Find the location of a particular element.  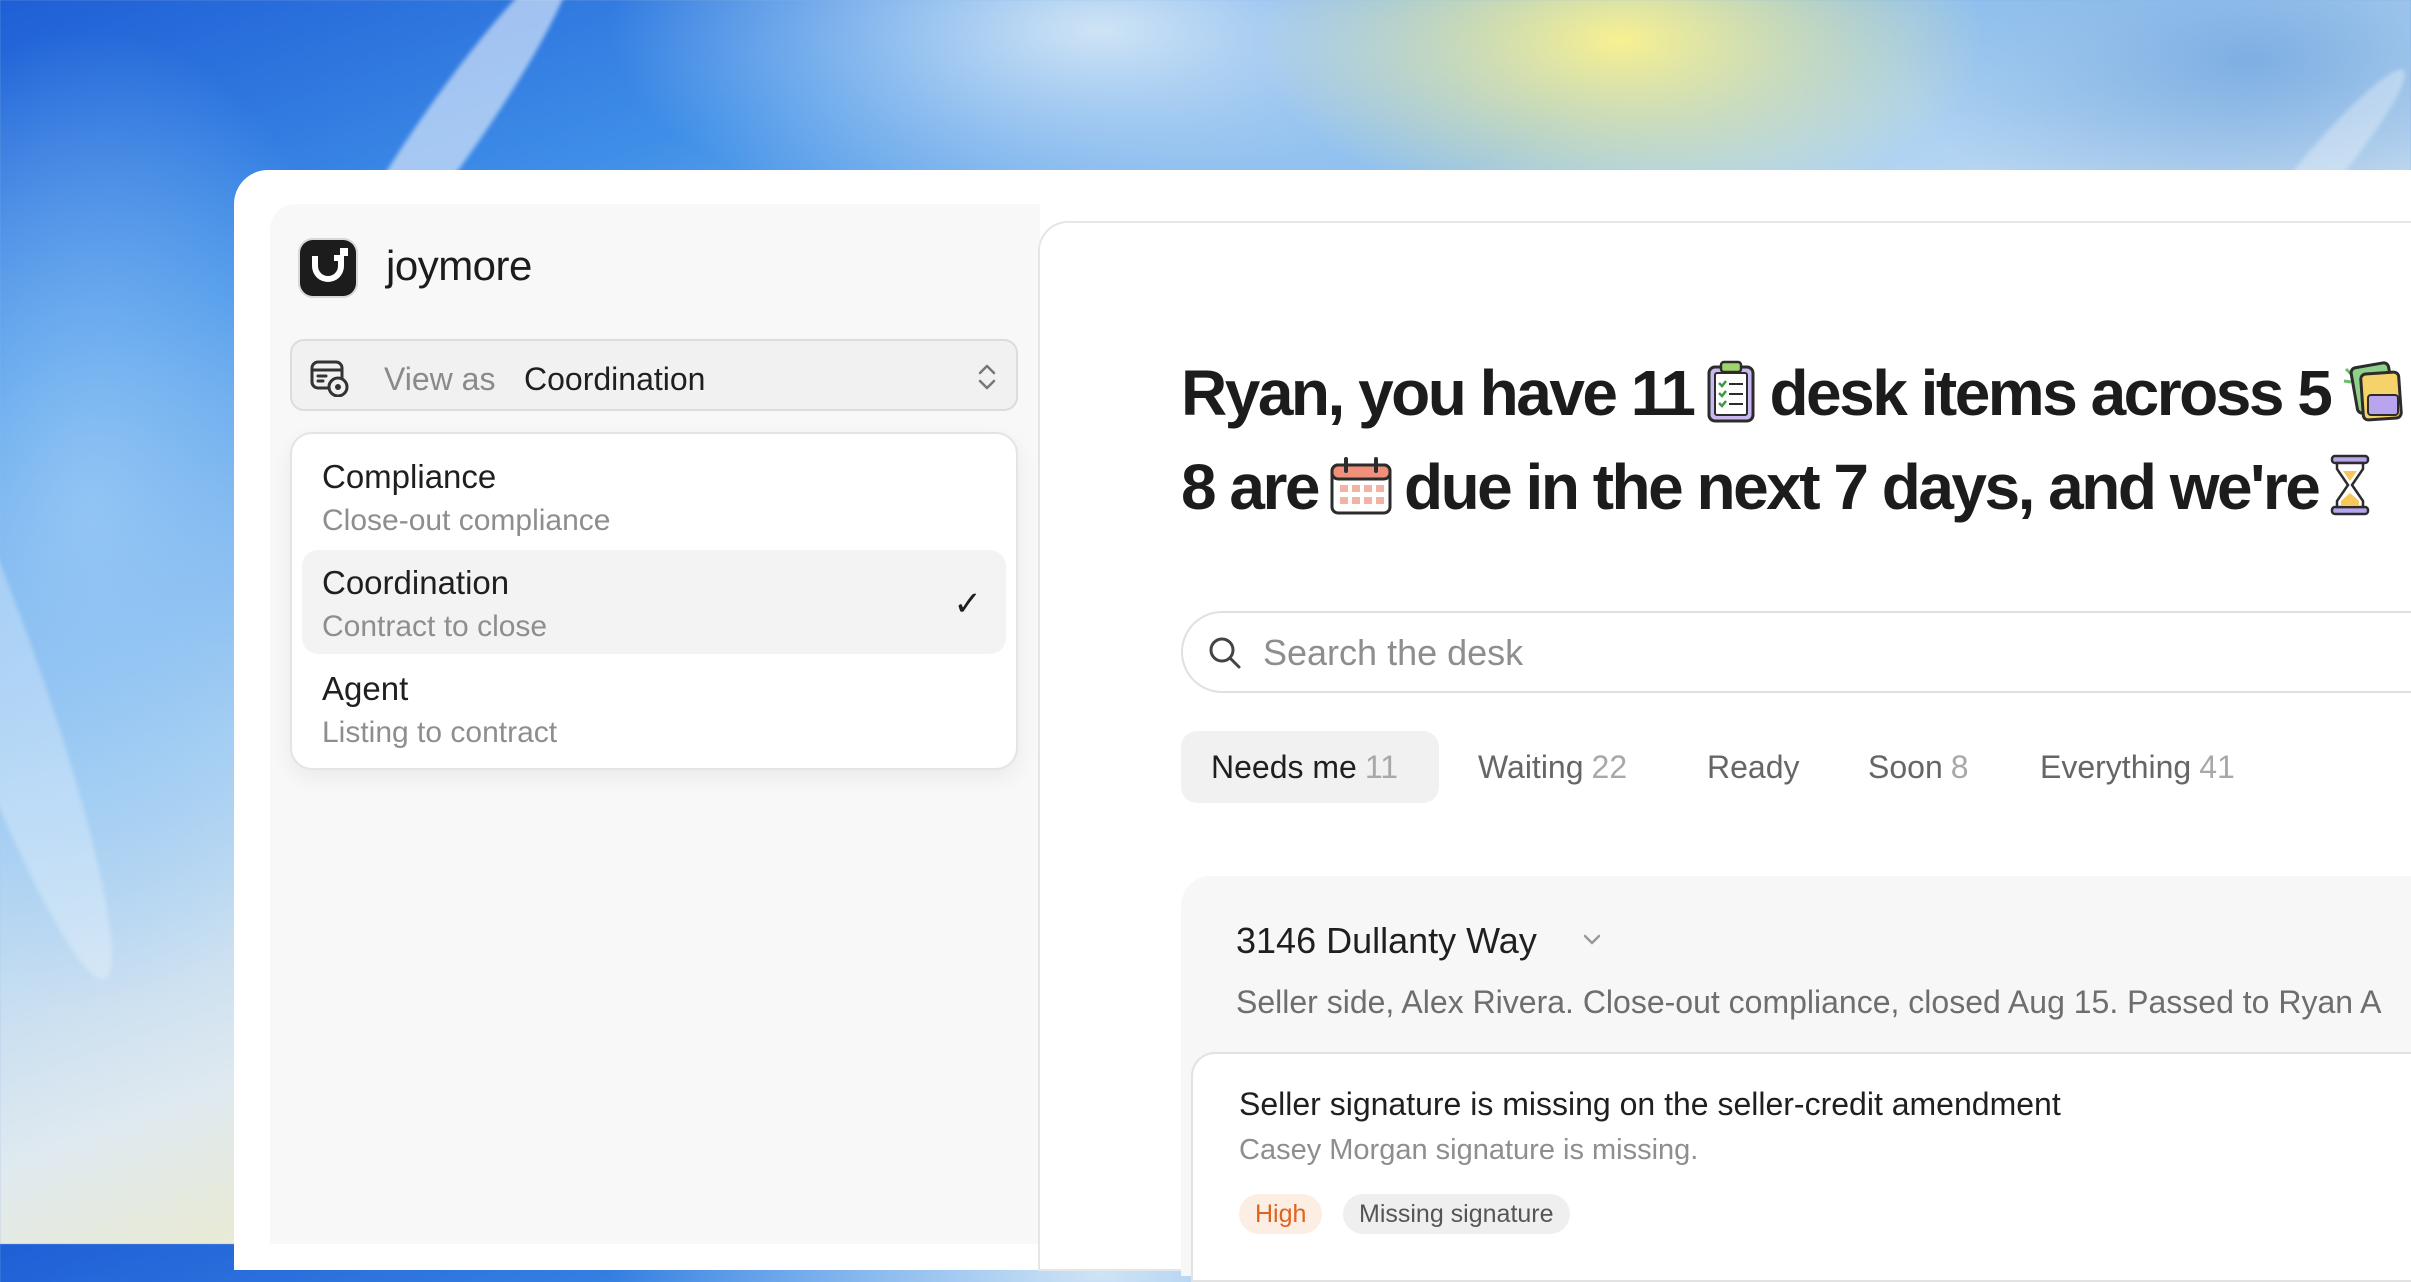

tab-label: Ready is located at coordinates (1753, 767).